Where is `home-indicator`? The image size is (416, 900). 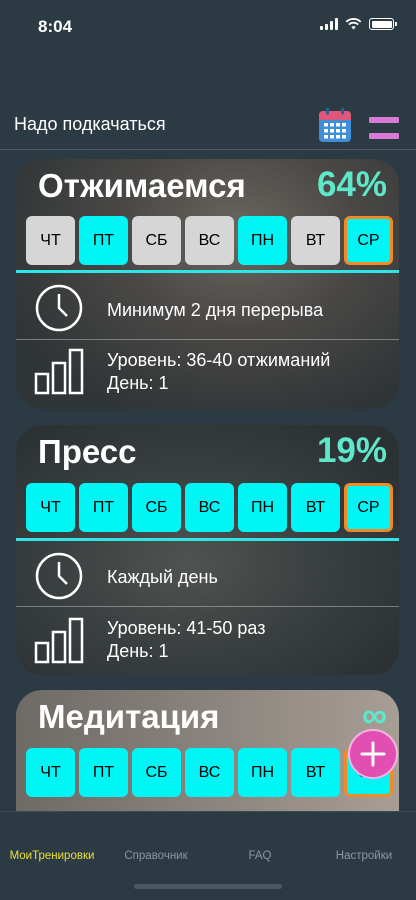
home-indicator is located at coordinates (208, 886).